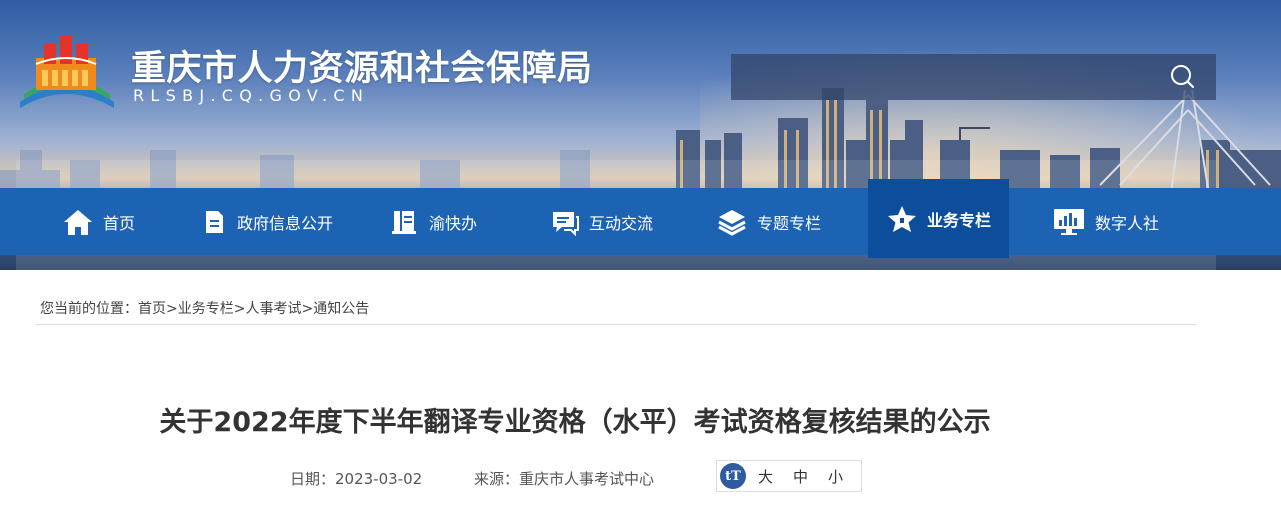 This screenshot has height=522, width=1281. Describe the element at coordinates (564, 479) in the screenshot. I see `article-source: 来源：重庆市人事考试中心` at that location.